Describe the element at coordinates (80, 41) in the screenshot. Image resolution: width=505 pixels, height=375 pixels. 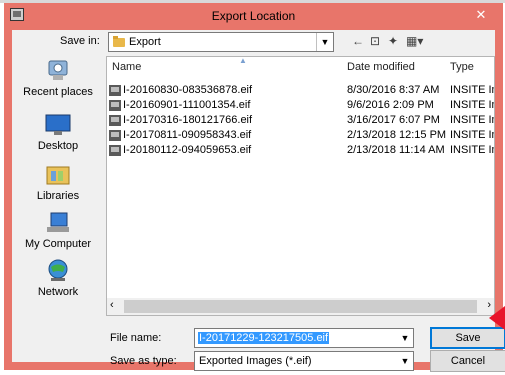
I see `save-in-label: Save in:` at that location.